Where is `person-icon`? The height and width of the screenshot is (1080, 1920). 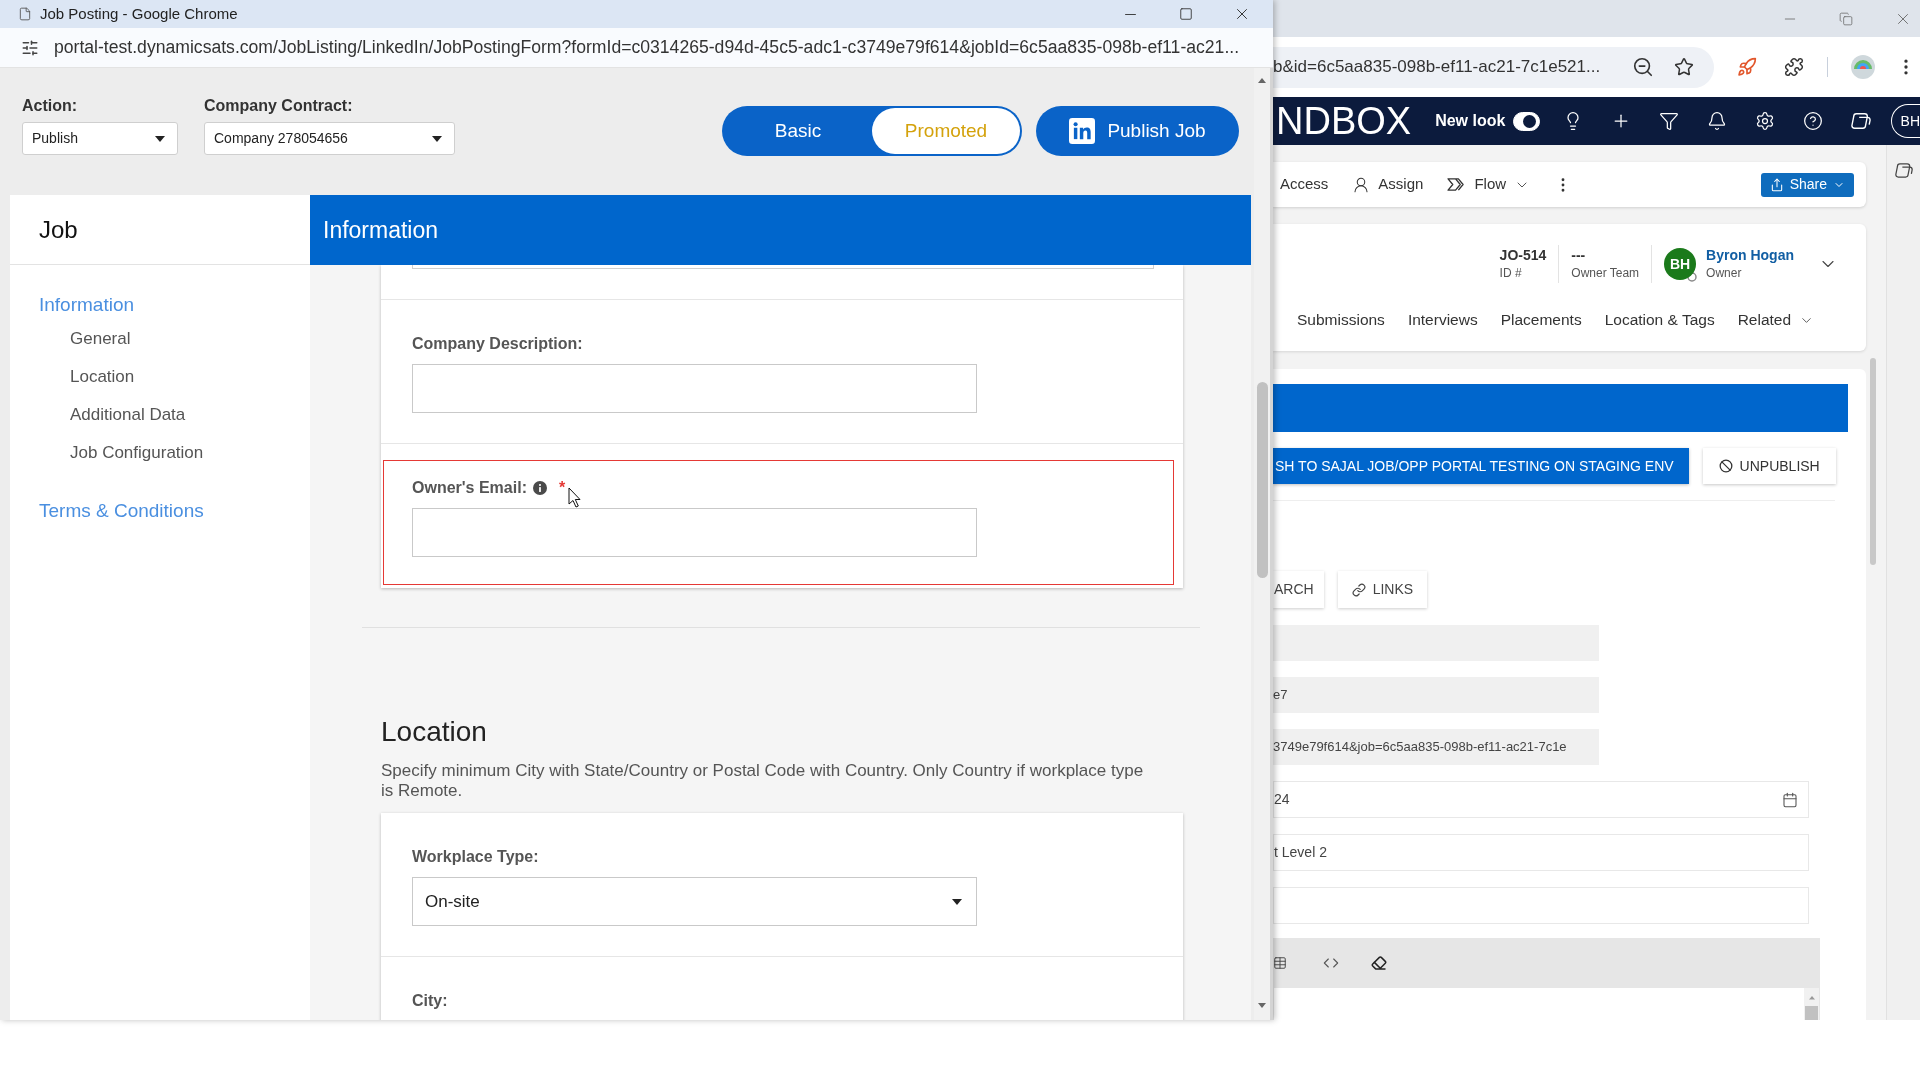 person-icon is located at coordinates (1361, 184).